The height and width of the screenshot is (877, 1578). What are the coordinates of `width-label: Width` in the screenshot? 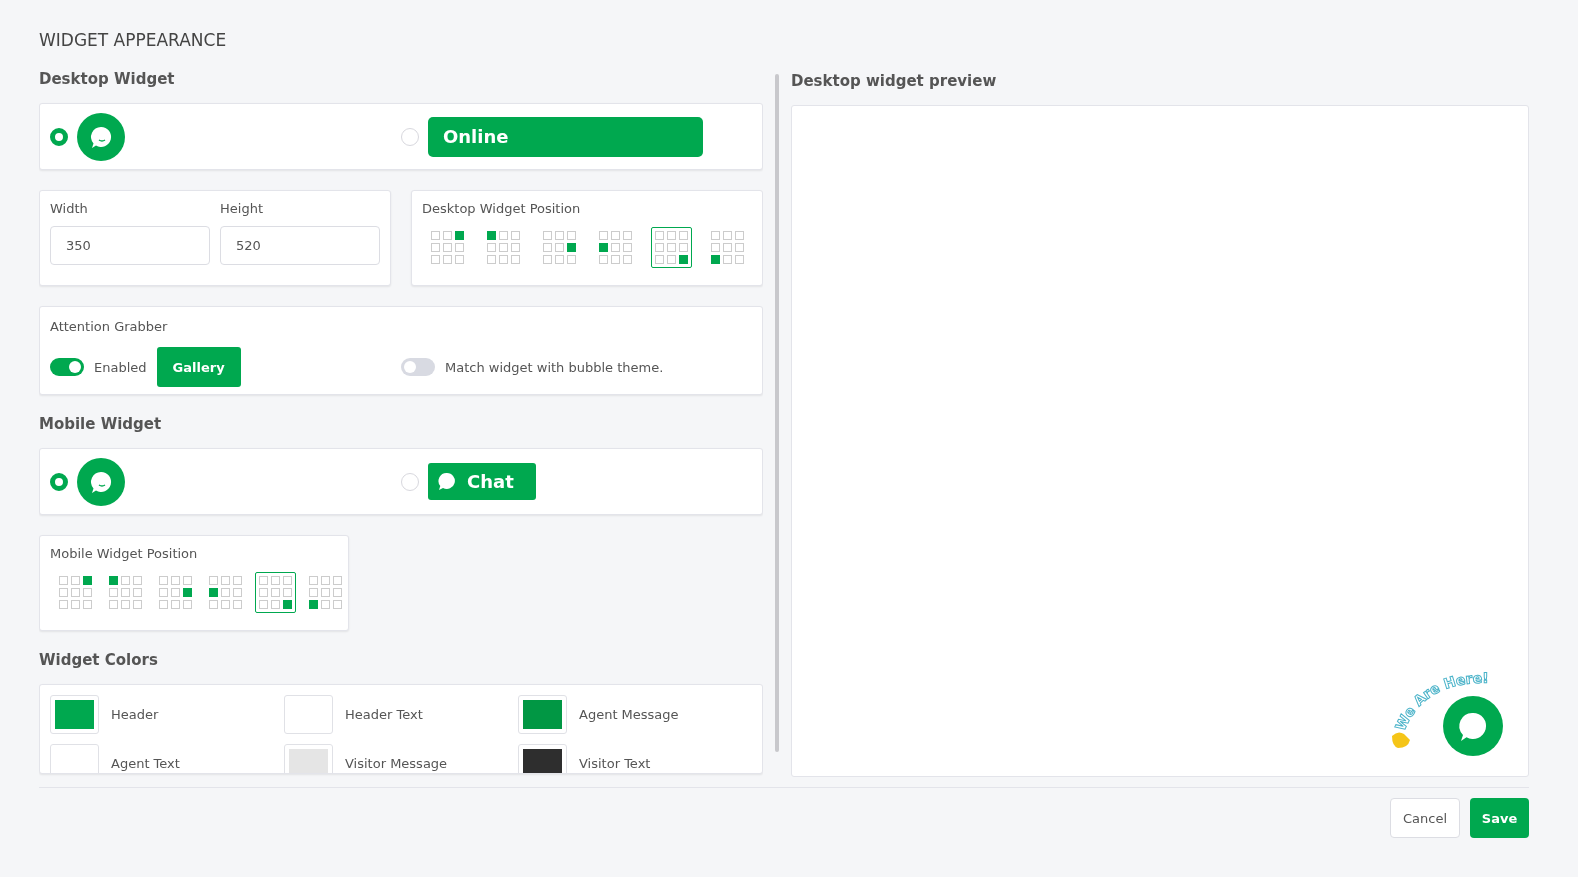 It's located at (69, 208).